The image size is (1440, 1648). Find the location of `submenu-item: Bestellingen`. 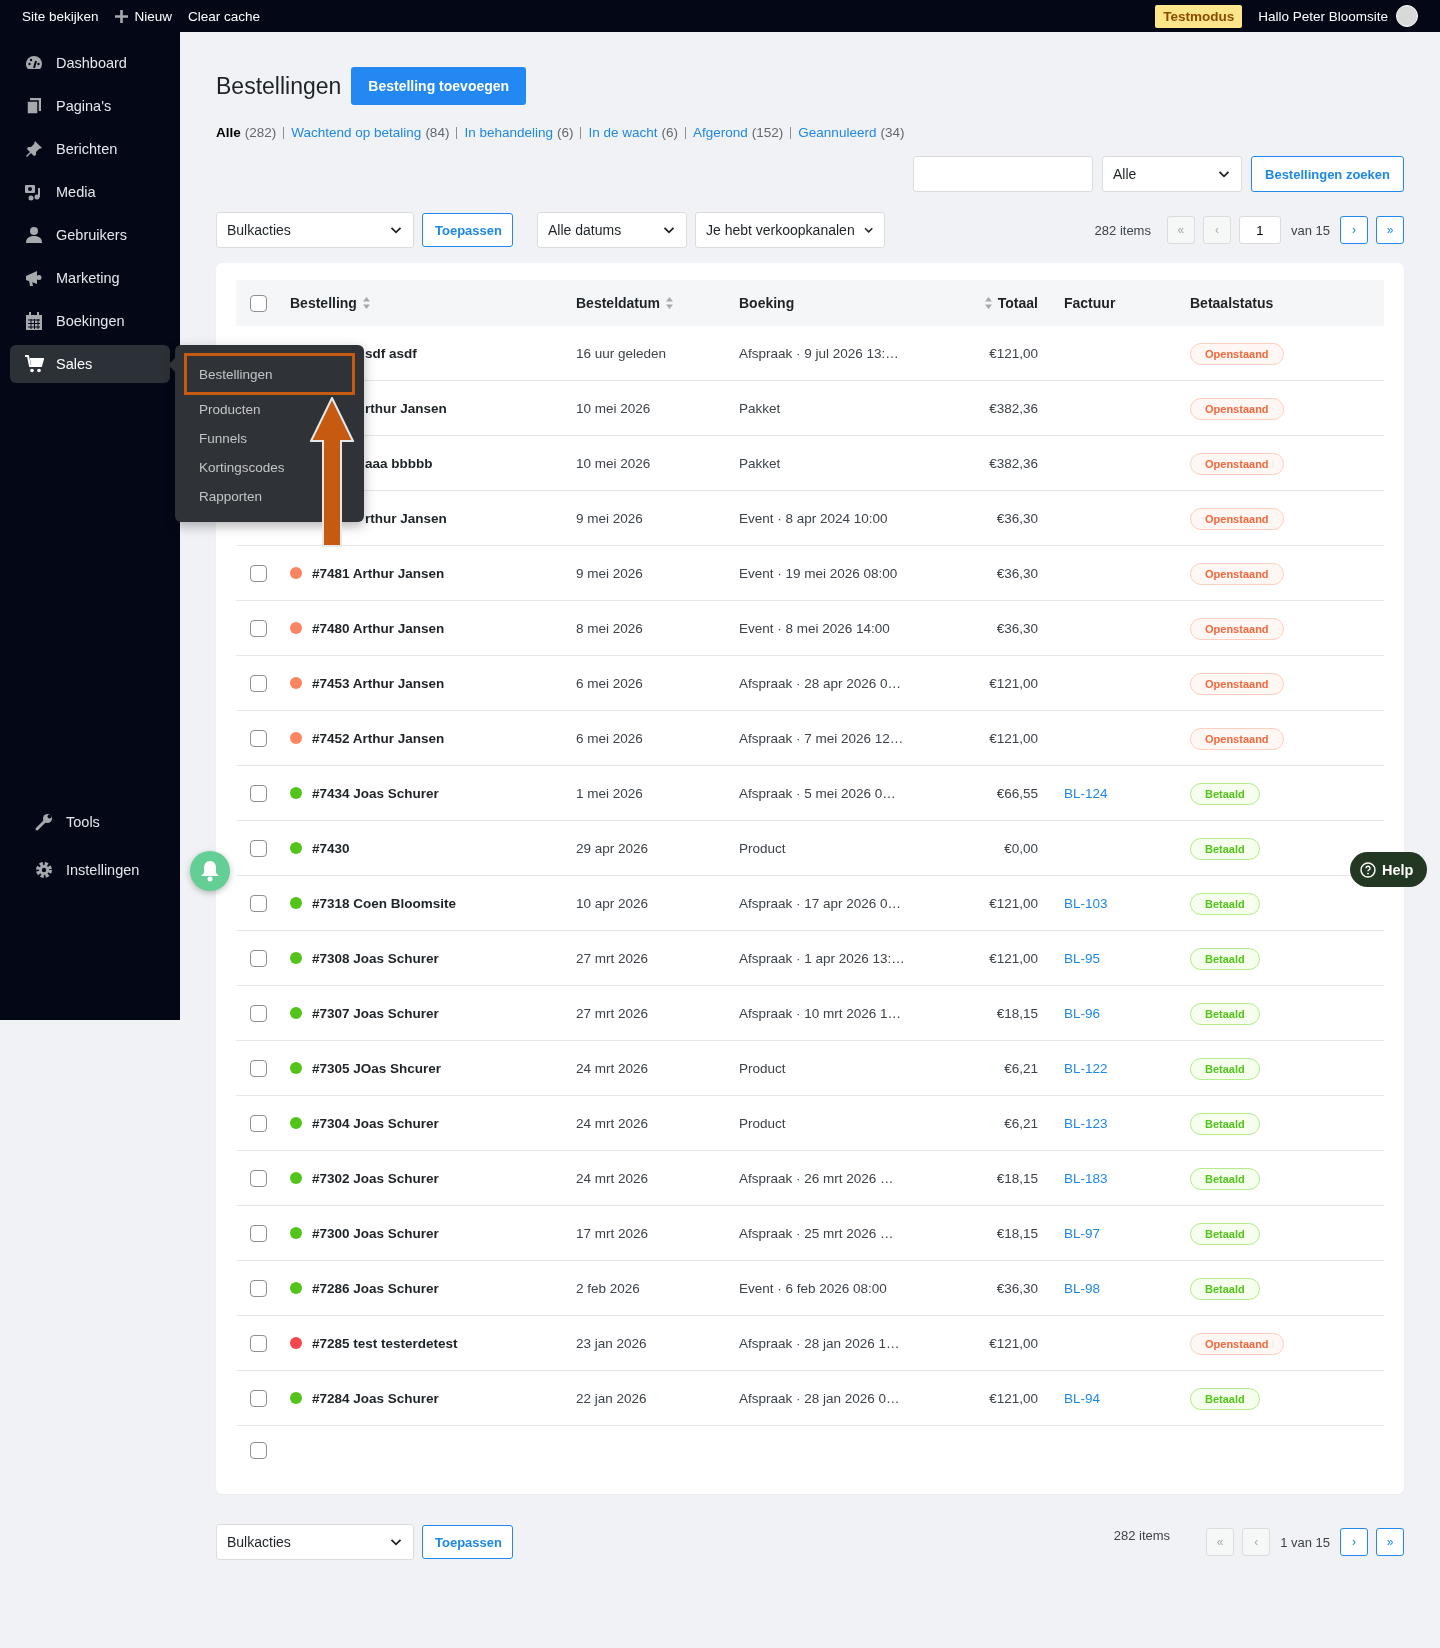

submenu-item: Bestellingen is located at coordinates (269, 374).